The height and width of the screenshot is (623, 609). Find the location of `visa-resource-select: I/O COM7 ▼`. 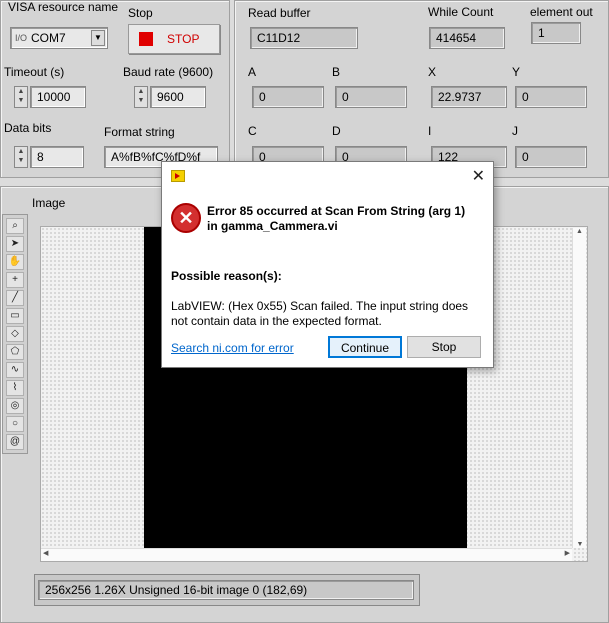

visa-resource-select: I/O COM7 ▼ is located at coordinates (59, 38).